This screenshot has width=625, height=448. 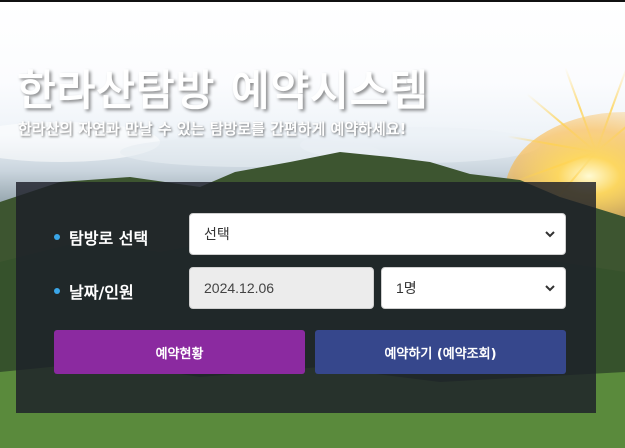 I want to click on date-people-label-text: 날짜/인원, so click(x=101, y=292).